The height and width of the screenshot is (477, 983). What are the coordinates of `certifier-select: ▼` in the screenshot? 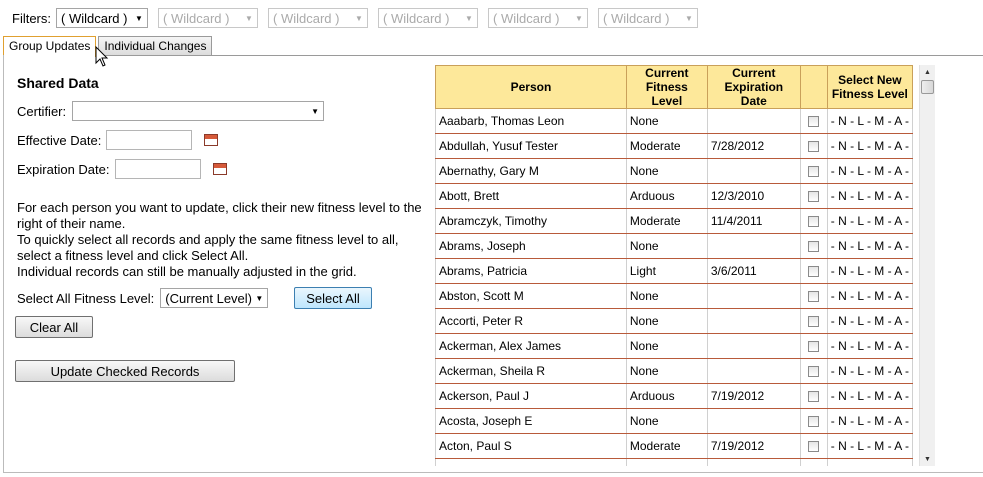 It's located at (198, 111).